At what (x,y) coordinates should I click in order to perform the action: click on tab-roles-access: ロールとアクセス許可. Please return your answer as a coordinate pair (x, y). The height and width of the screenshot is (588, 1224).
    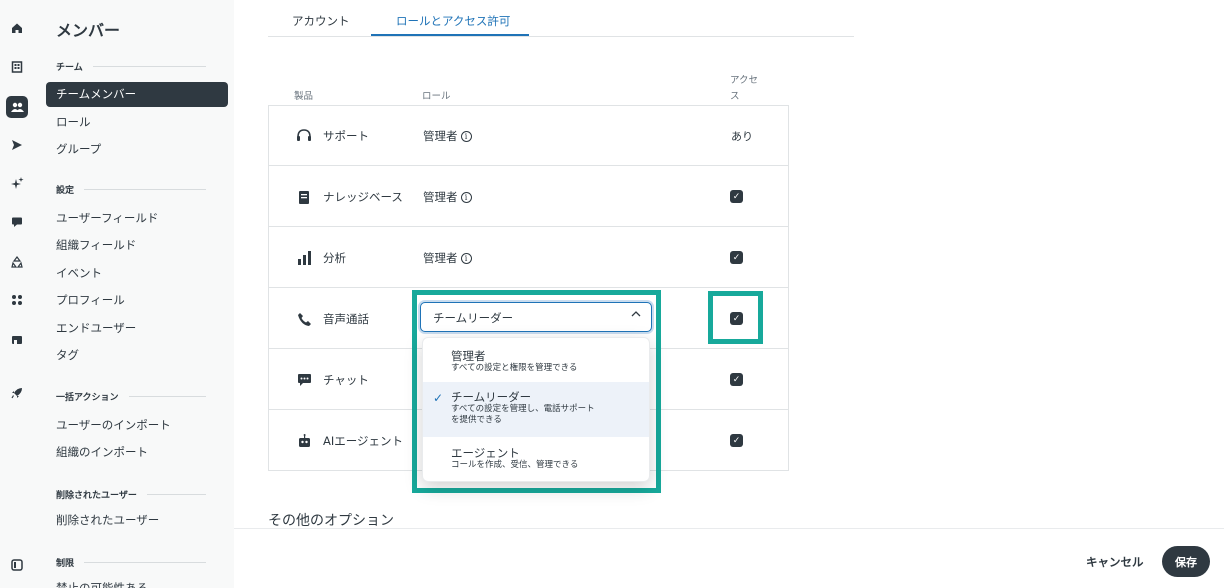
    Looking at the image, I should click on (453, 21).